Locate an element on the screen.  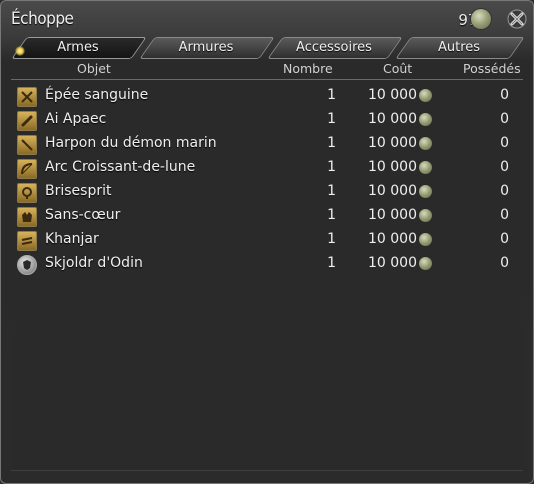
category-tabs: Armes Armures Accessoires Autres is located at coordinates (268, 48).